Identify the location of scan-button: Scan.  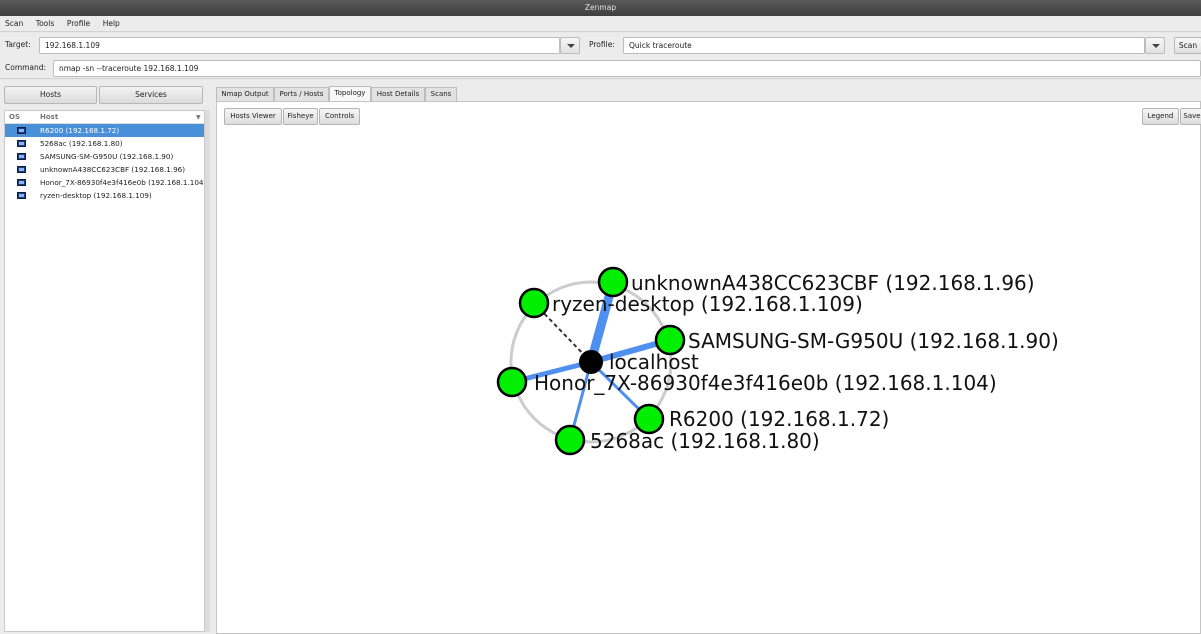
(1187, 45).